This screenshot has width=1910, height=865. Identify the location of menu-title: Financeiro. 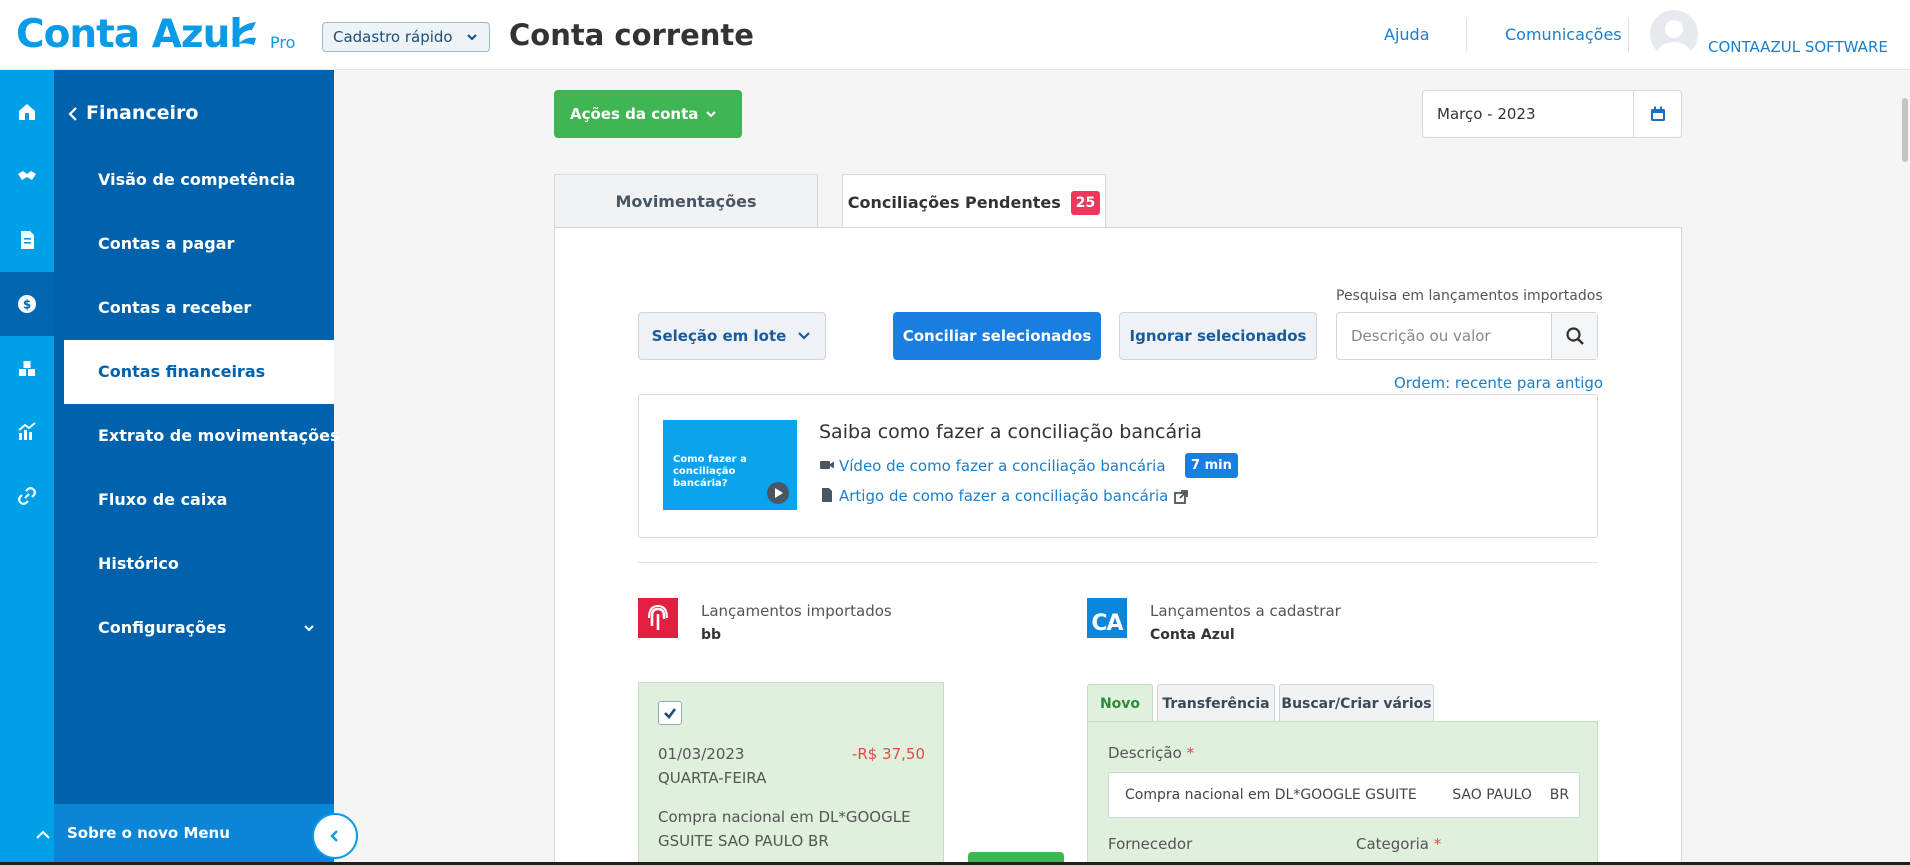
(142, 113).